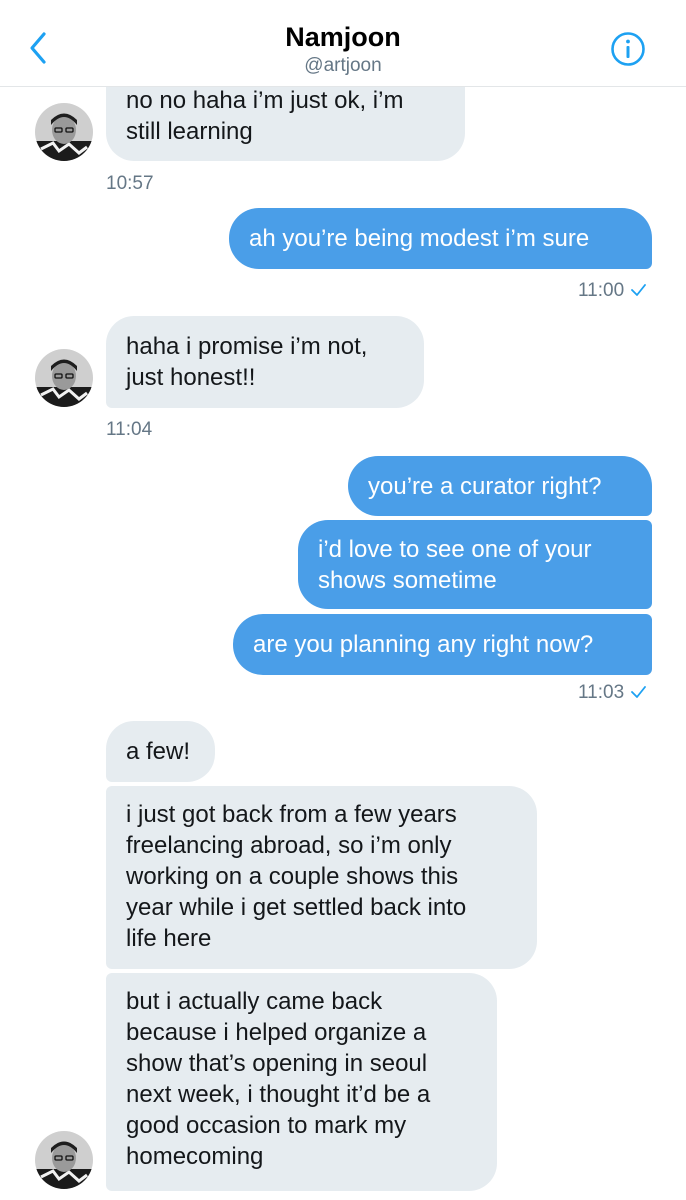 Image resolution: width=686 pixels, height=1200 pixels. Describe the element at coordinates (407, 580) in the screenshot. I see `message-text: shows sometime` at that location.